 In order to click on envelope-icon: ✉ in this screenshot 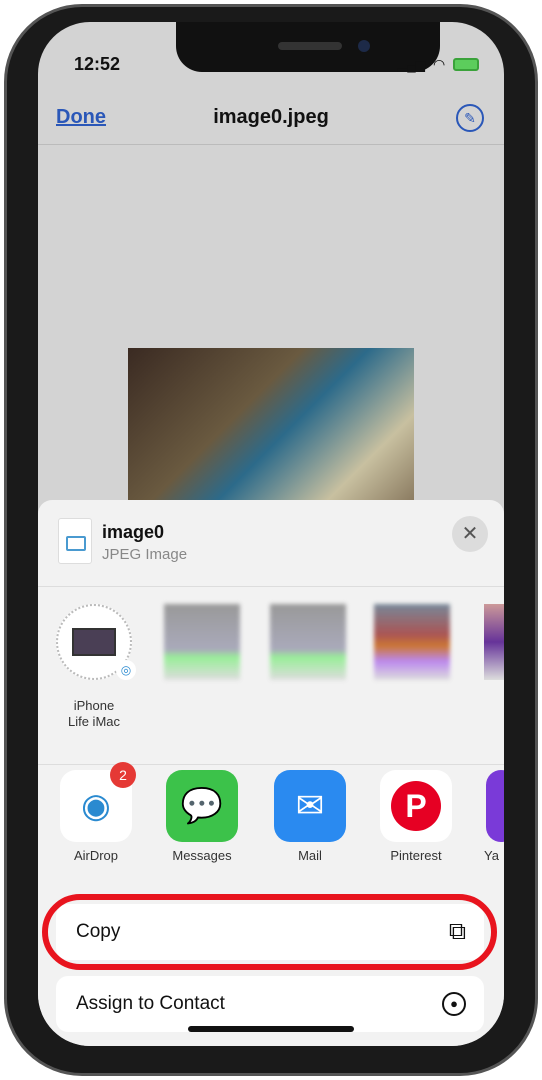, I will do `click(310, 806)`.